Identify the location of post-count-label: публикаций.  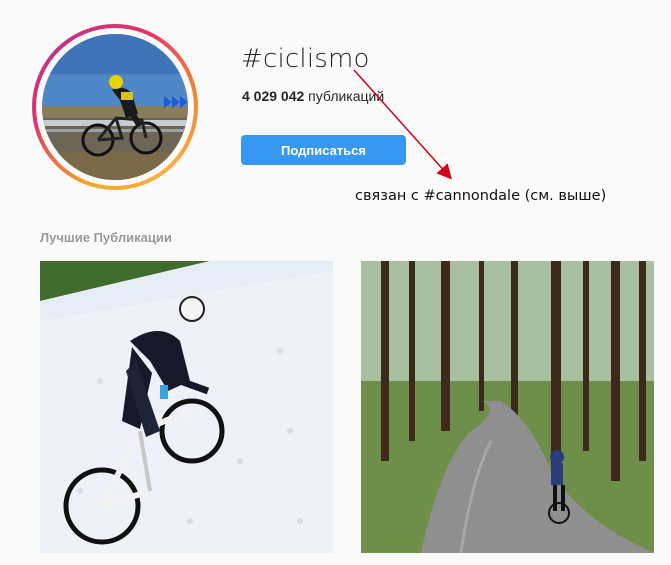
(344, 96).